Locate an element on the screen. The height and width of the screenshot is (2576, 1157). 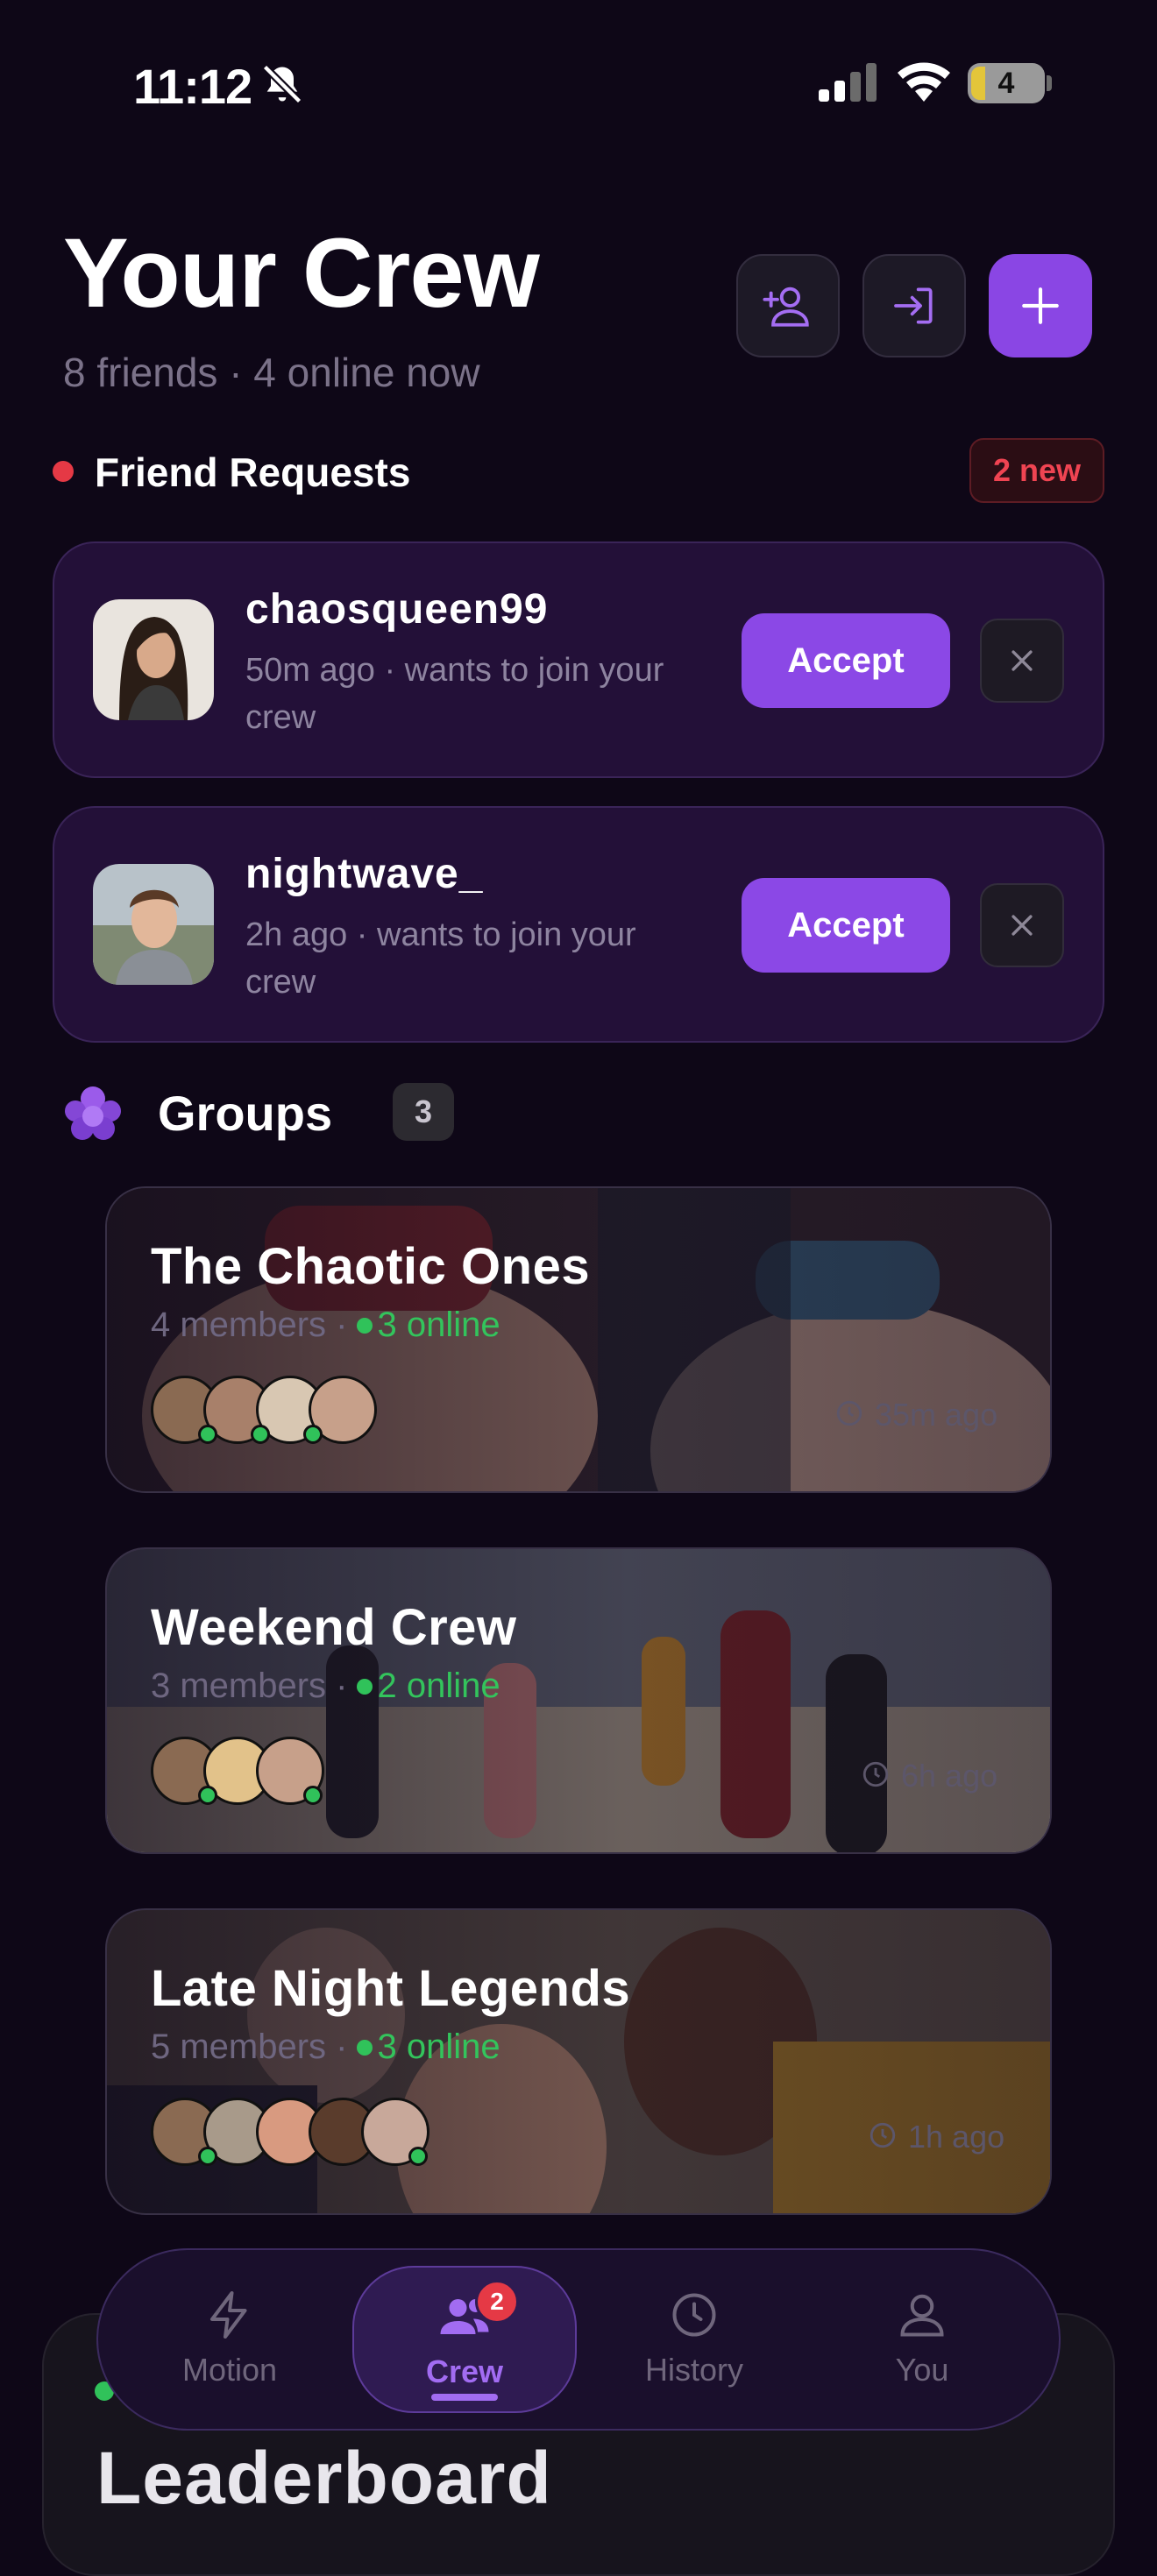
login-icon is located at coordinates (913, 305).